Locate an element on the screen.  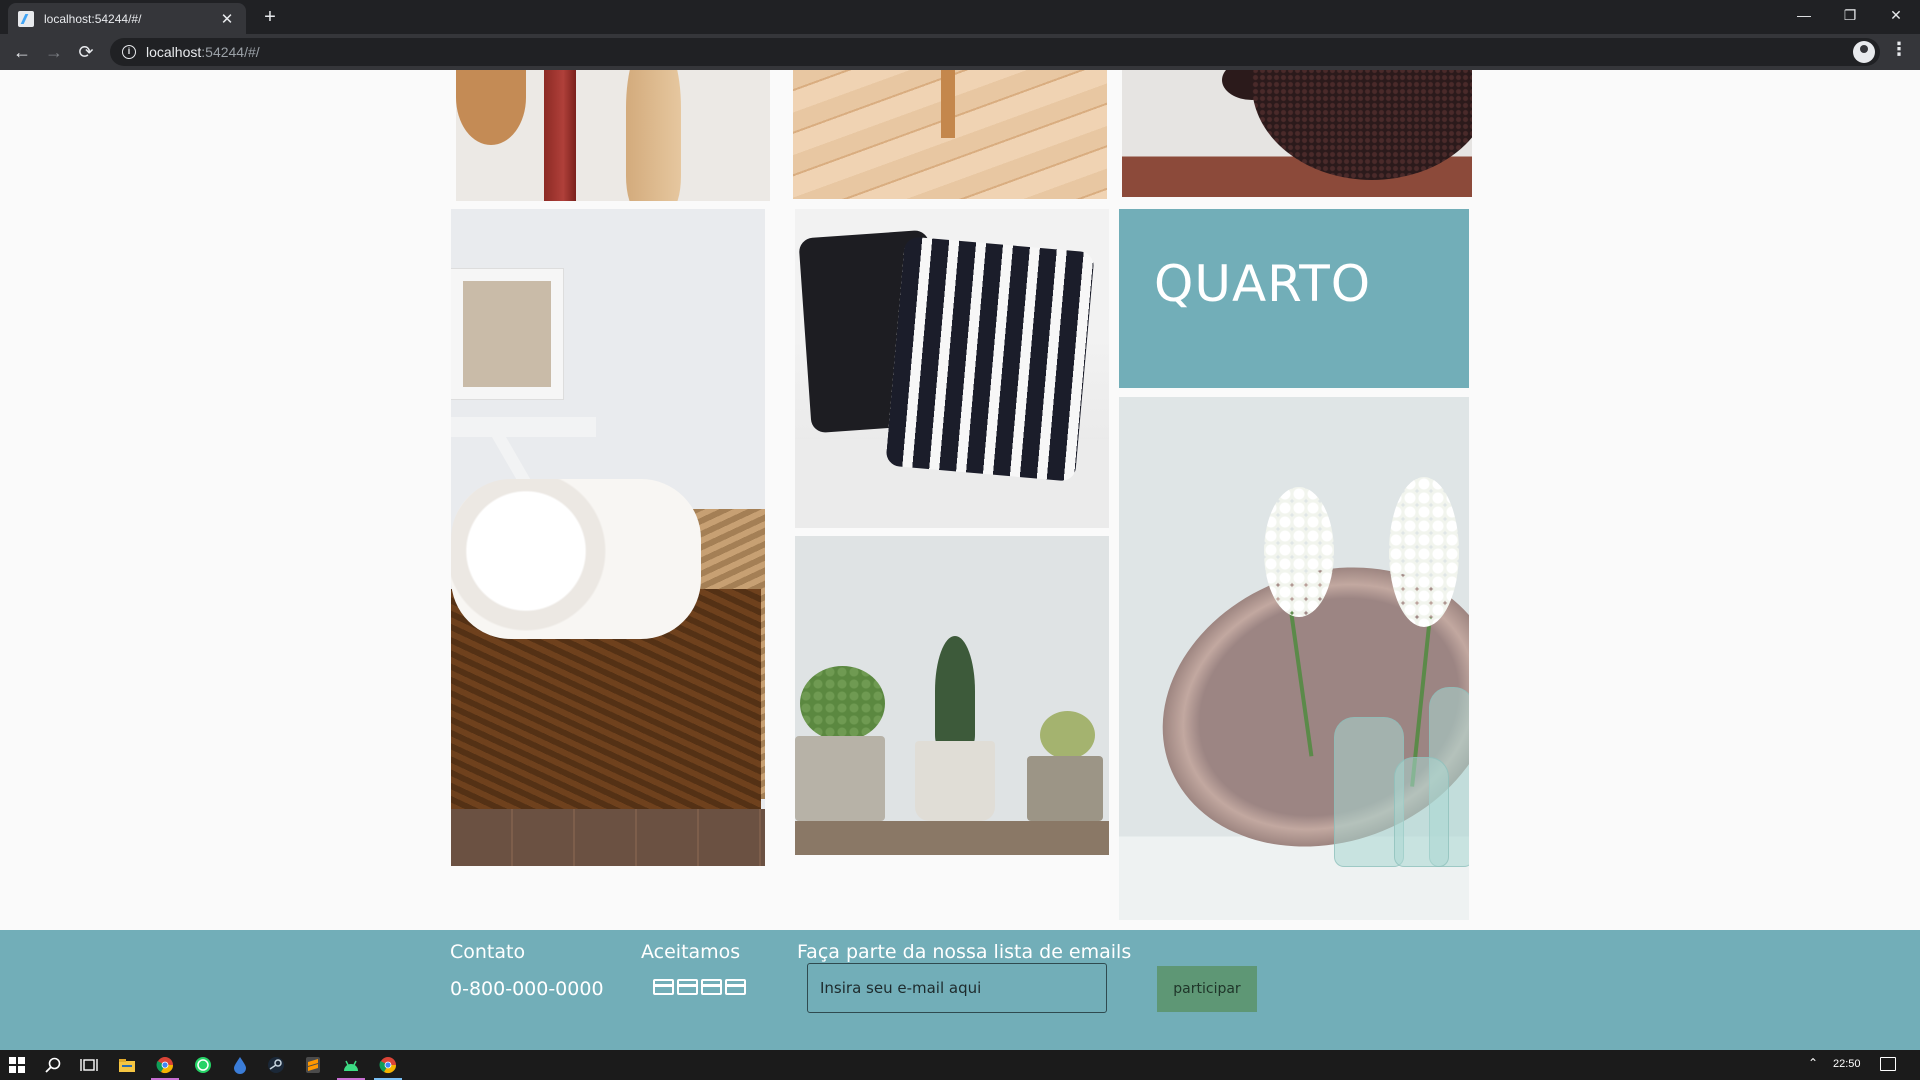
menu-icon: ⋮ is located at coordinates (1899, 49).